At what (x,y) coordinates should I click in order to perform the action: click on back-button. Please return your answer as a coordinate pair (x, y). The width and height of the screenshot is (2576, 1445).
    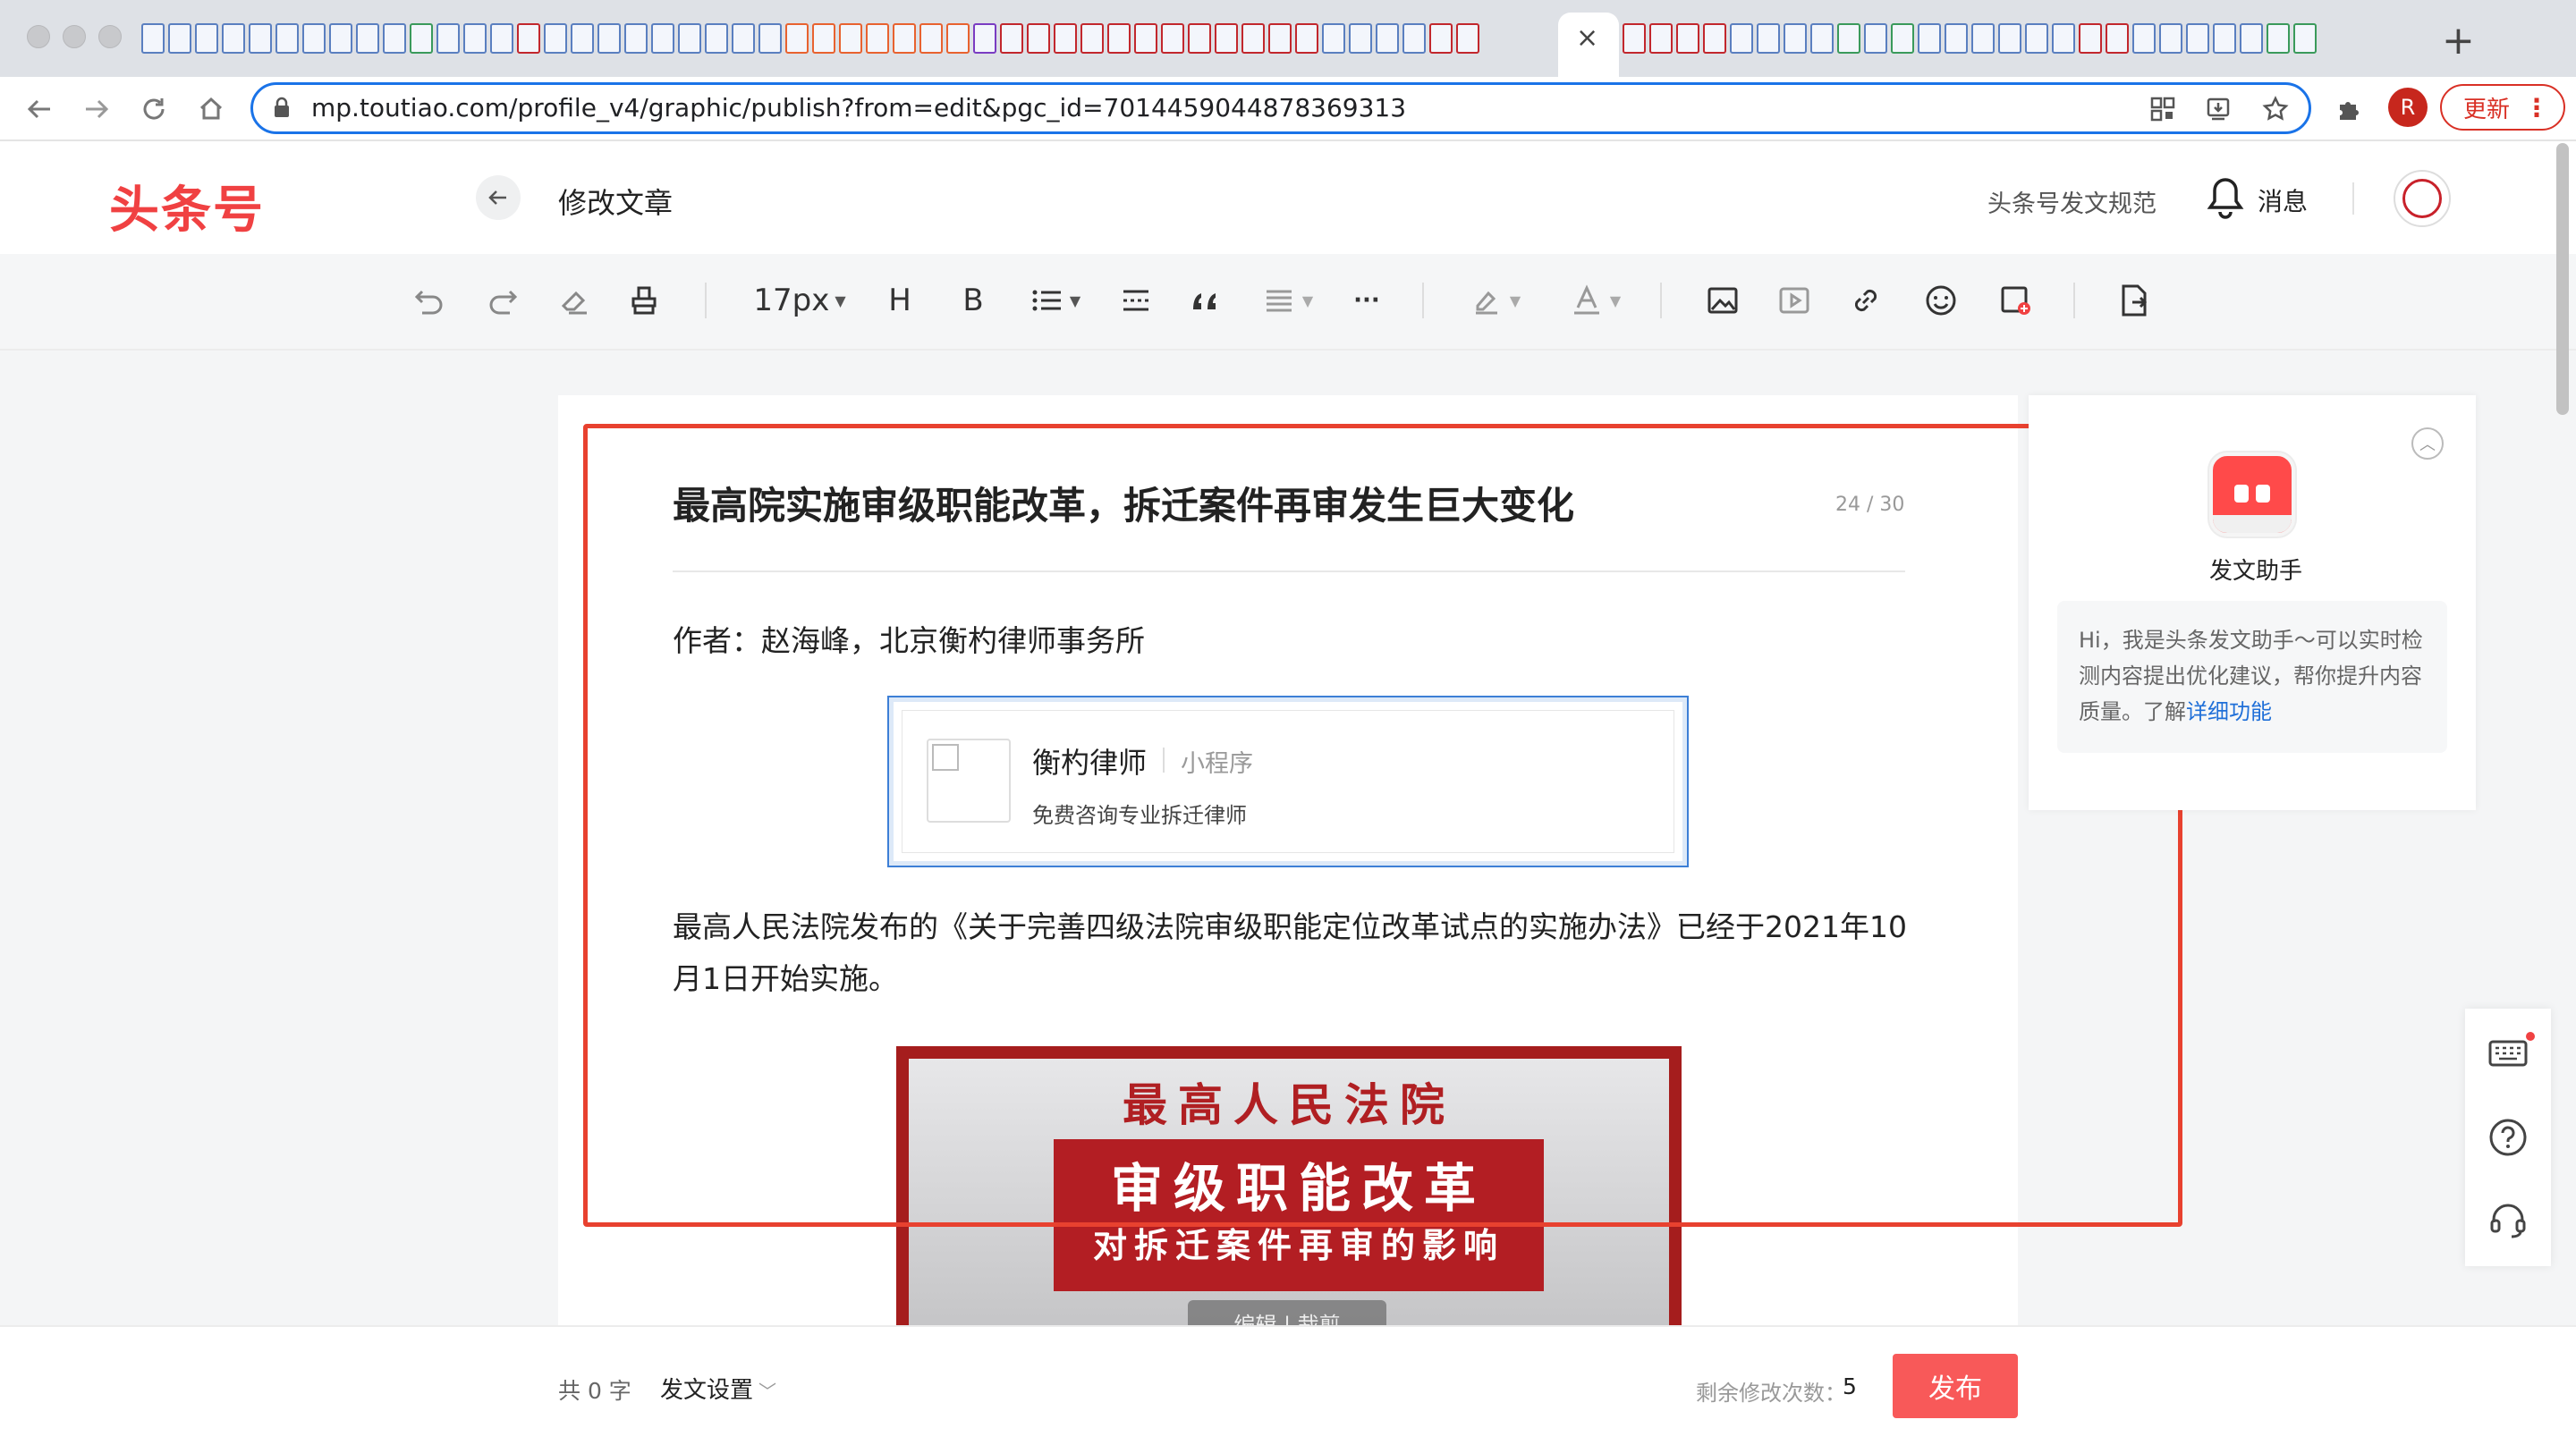
    Looking at the image, I should click on (498, 197).